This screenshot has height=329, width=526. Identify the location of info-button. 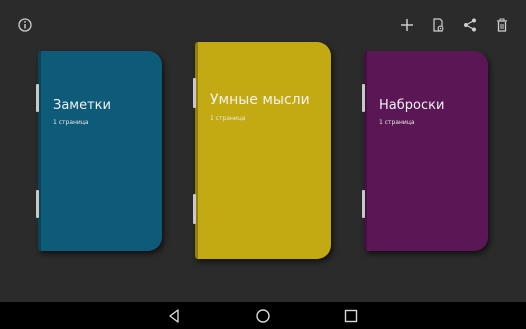
(25, 25).